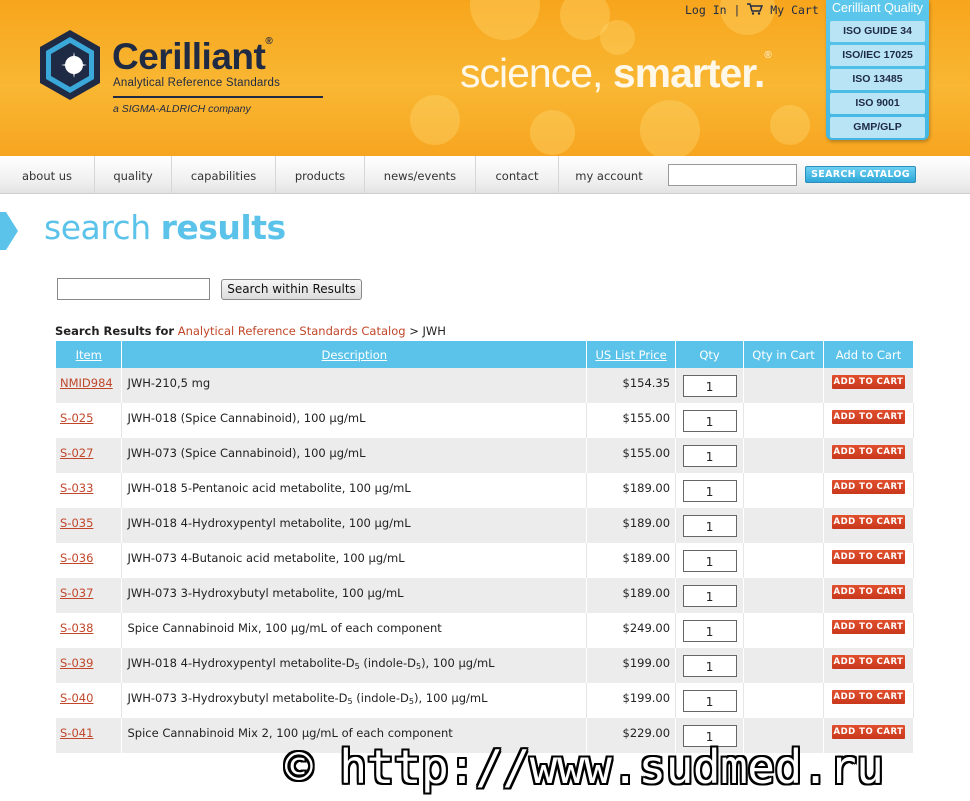 The image size is (970, 801). What do you see at coordinates (70, 65) in the screenshot?
I see `hexagon-logo-icon` at bounding box center [70, 65].